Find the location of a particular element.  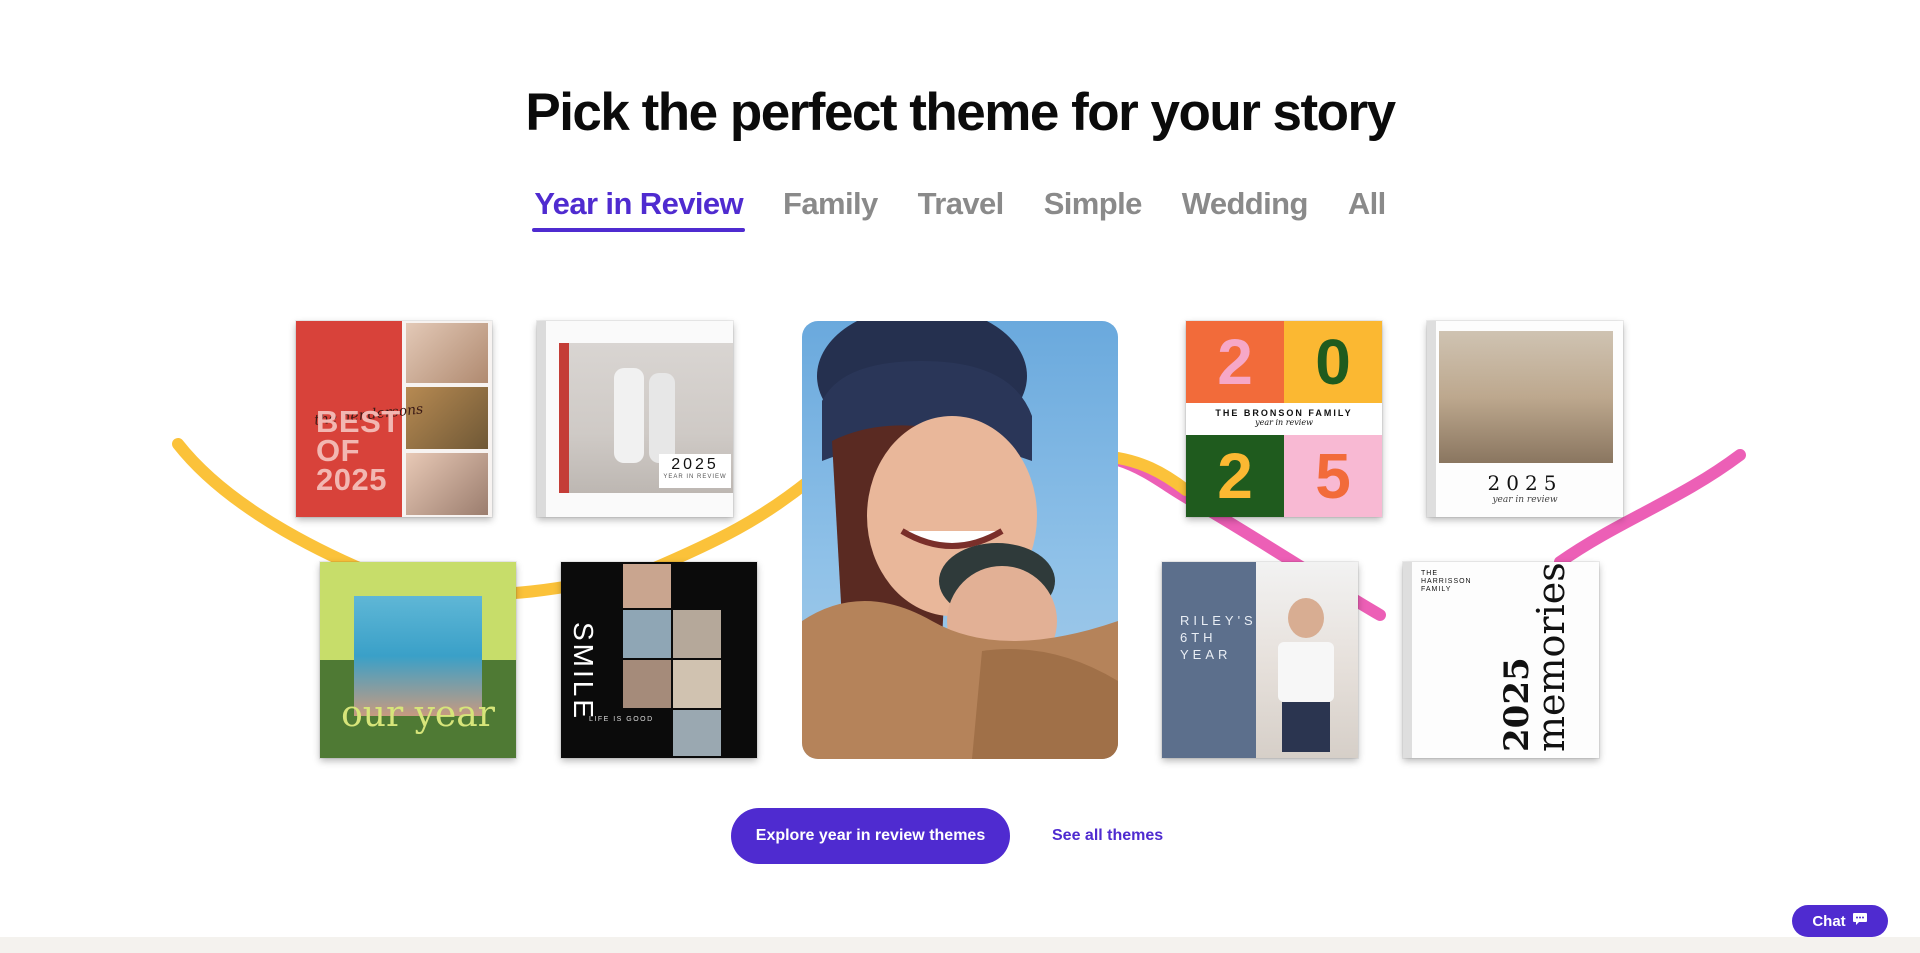

year-label: 2025 YEAR IN REVIEW is located at coordinates (695, 471).